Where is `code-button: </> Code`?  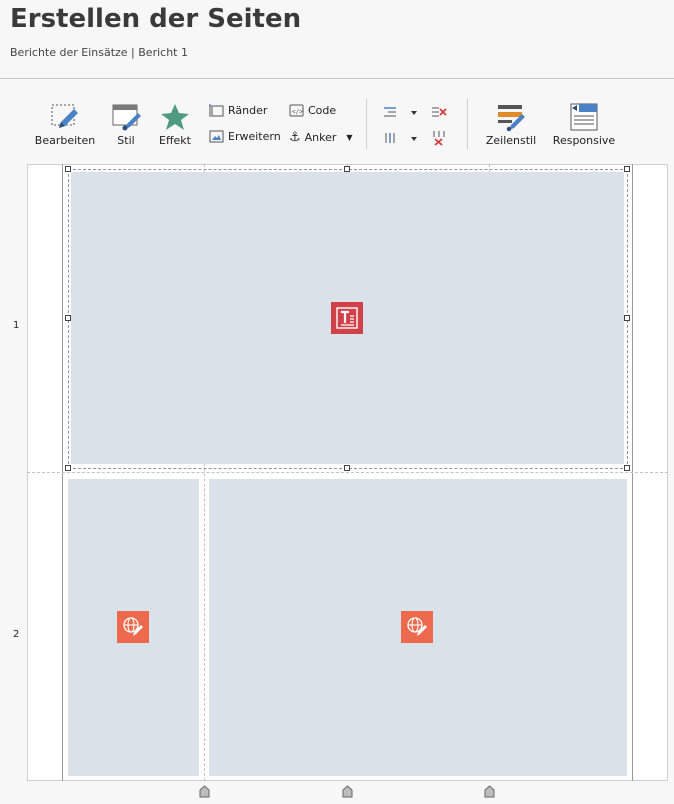 code-button: </> Code is located at coordinates (312, 110).